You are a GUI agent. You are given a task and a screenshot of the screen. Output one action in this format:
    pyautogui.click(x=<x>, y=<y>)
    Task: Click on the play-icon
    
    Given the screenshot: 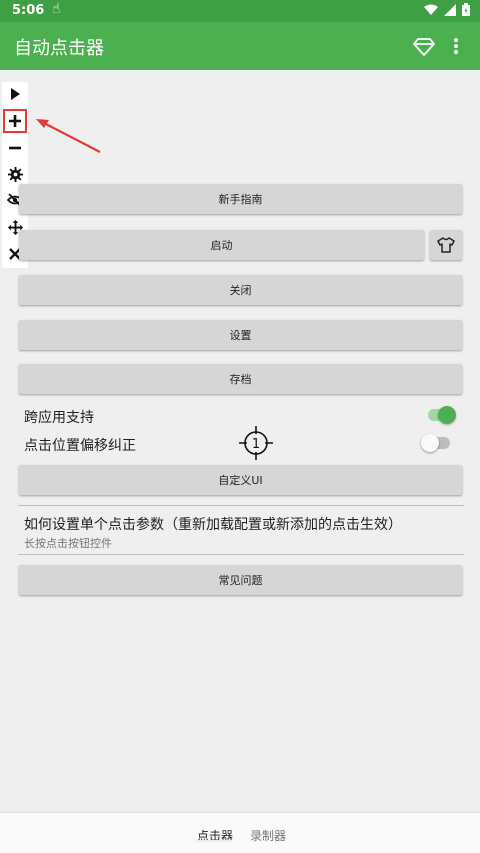 What is the action you would take?
    pyautogui.click(x=15, y=94)
    